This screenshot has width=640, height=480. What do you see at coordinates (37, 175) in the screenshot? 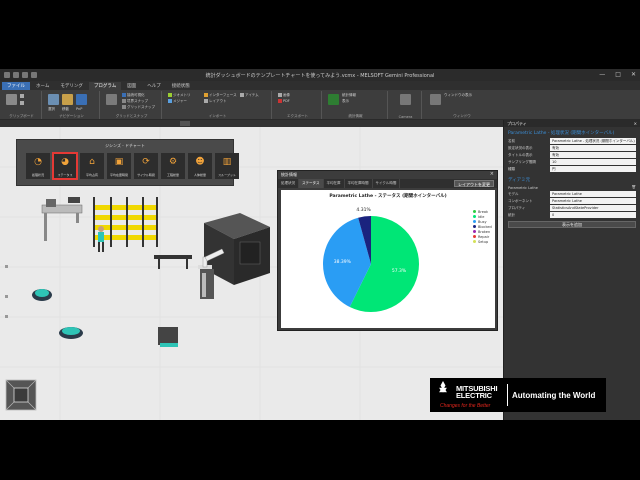
I see `template-label: 処理状況` at bounding box center [37, 175].